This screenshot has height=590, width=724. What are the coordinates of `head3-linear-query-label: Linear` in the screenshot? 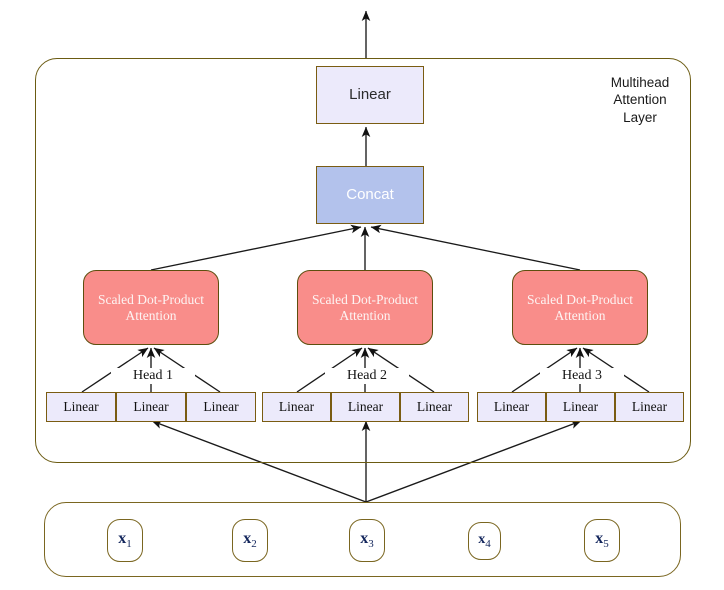 It's located at (511, 407).